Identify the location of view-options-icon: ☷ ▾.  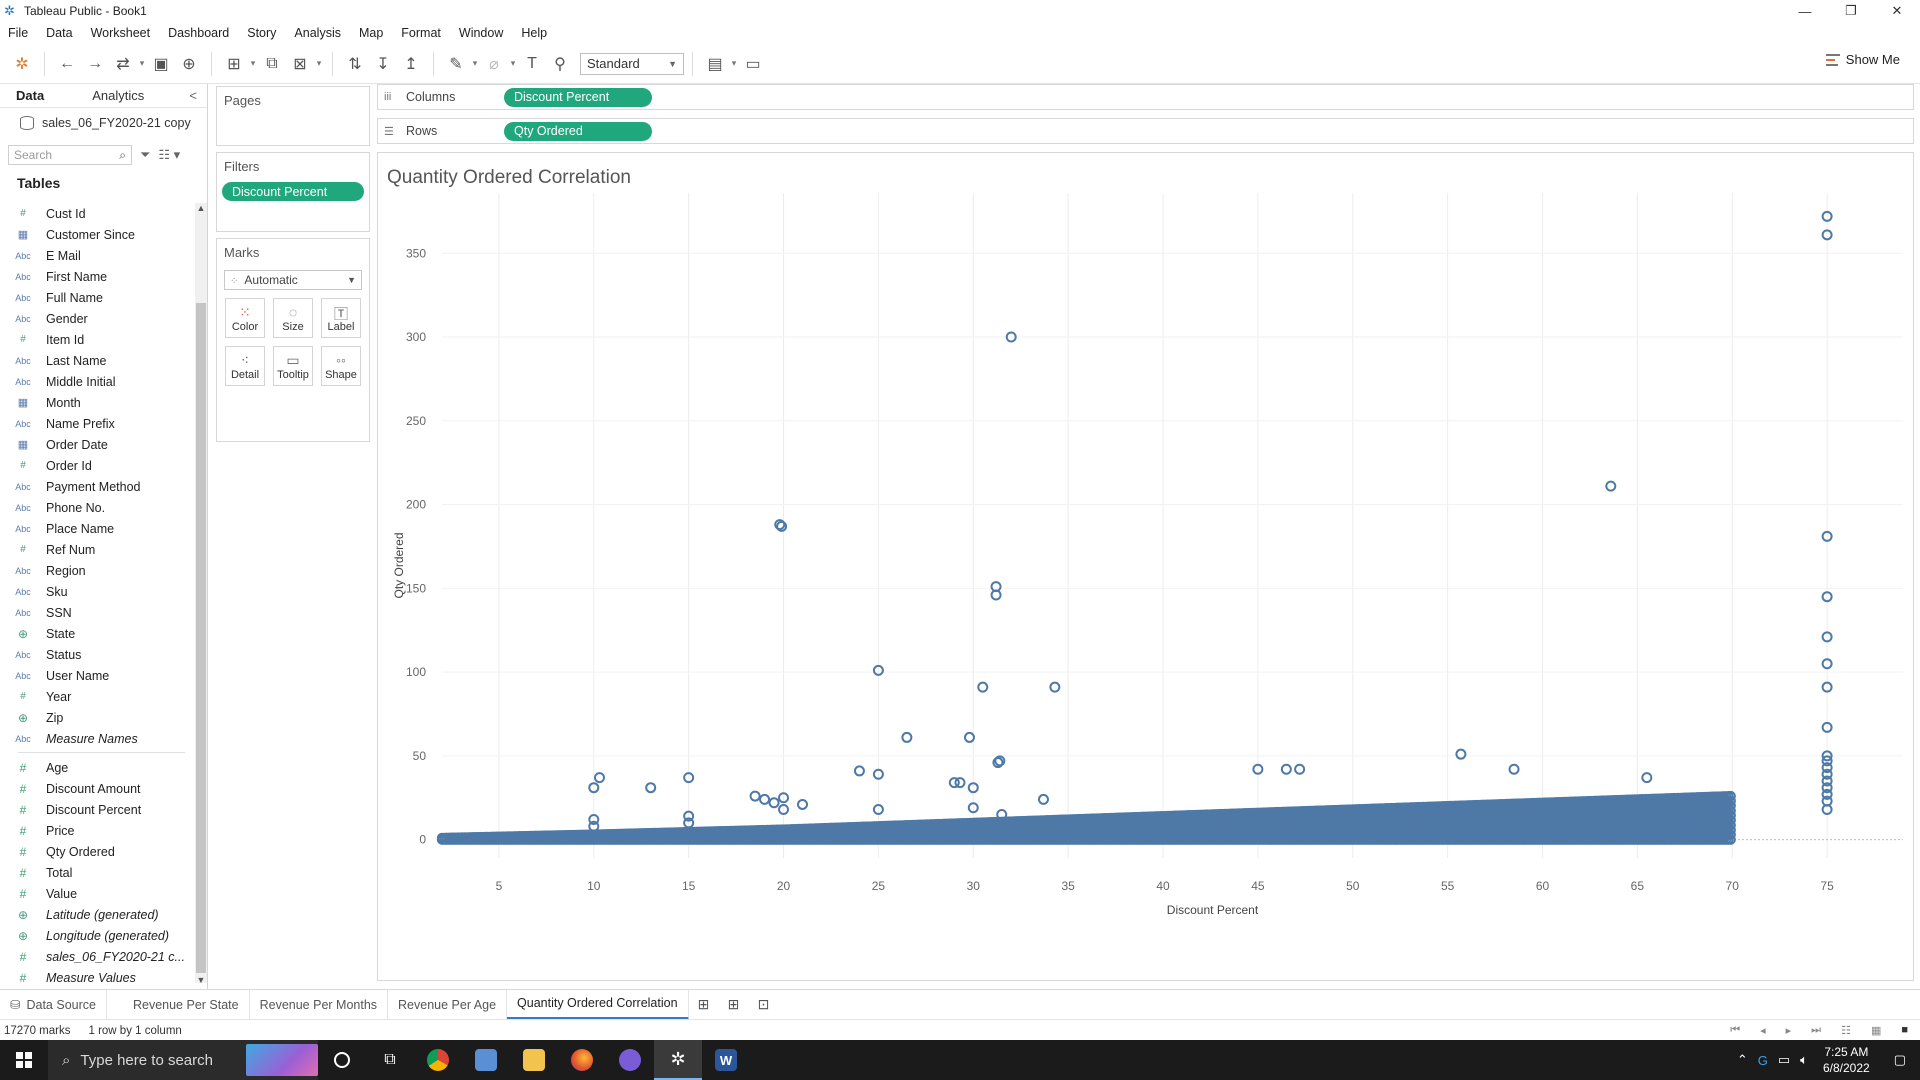
(169, 155).